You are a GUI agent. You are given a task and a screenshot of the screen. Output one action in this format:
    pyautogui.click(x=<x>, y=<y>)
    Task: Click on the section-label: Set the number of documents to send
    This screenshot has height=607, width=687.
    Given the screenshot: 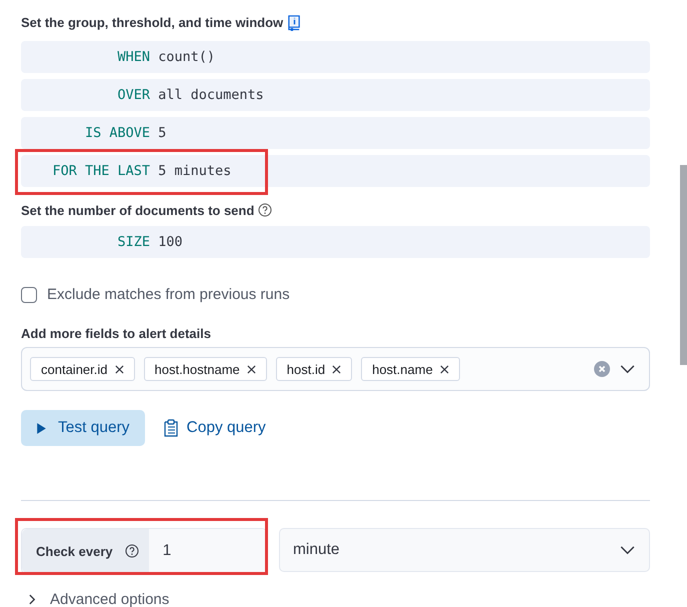 What is the action you would take?
    pyautogui.click(x=137, y=210)
    